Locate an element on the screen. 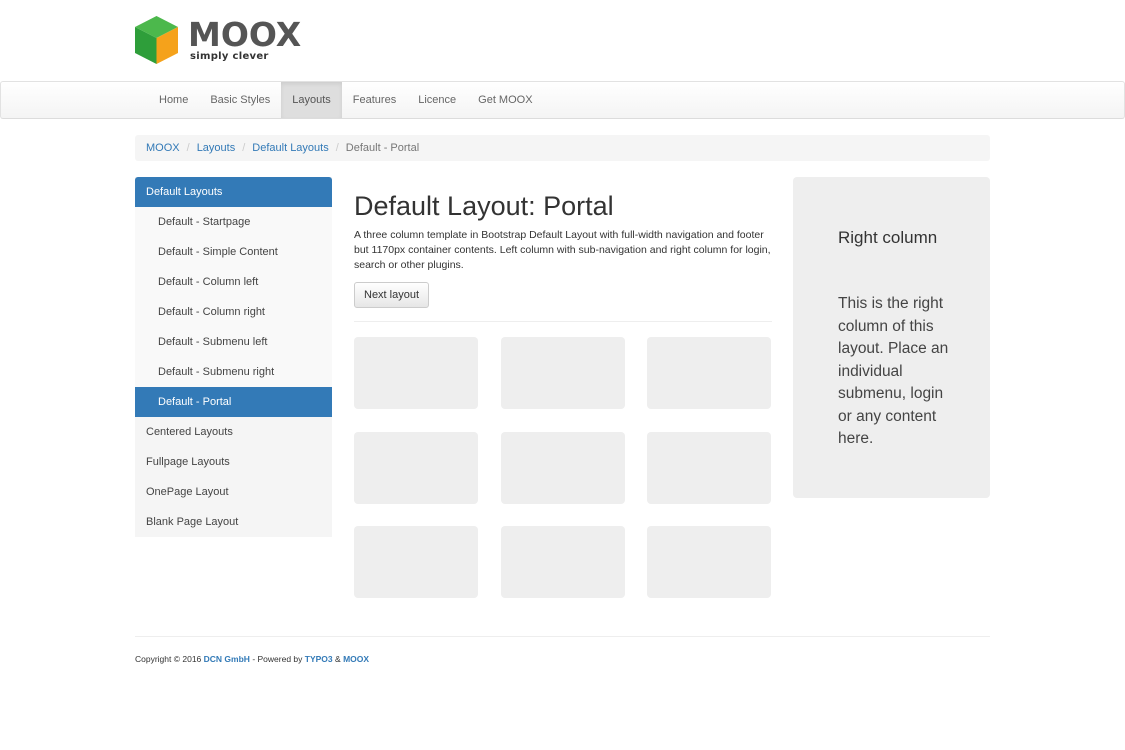 This screenshot has height=750, width=1125. sidebar-subitem-column-left: Default - Column left is located at coordinates (233, 282).